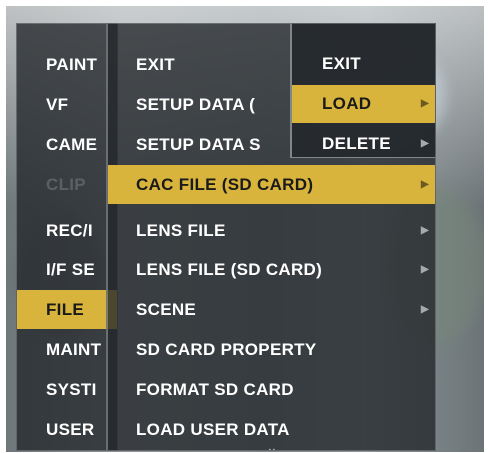 This screenshot has height=453, width=488. I want to click on submenu-item-sd-card-property: SD CARD PROPERTY, so click(271, 349).